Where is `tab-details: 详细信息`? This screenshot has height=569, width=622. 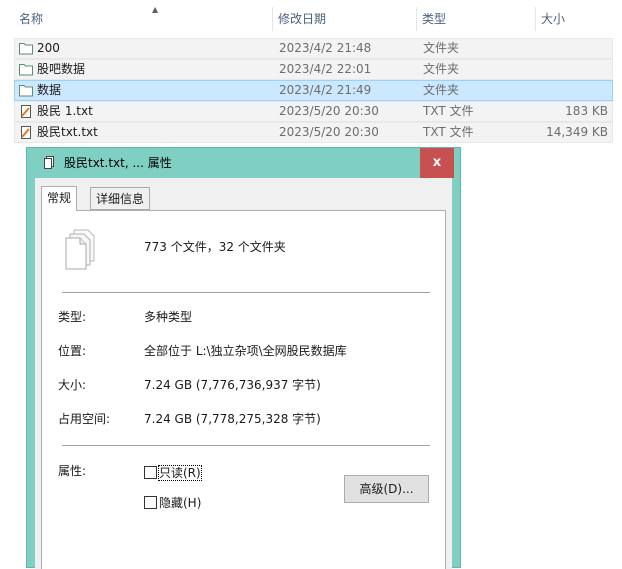 tab-details: 详细信息 is located at coordinates (120, 198).